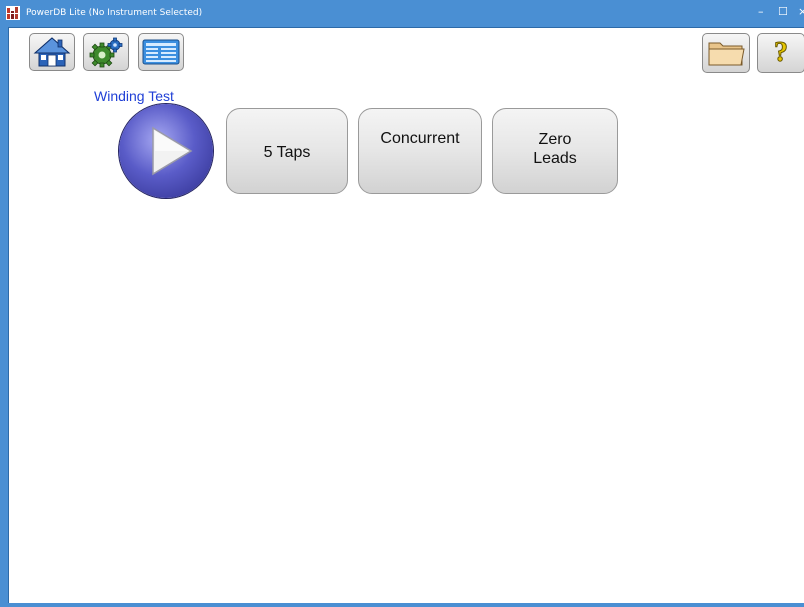 The image size is (804, 607). I want to click on client-top-border, so click(406, 27).